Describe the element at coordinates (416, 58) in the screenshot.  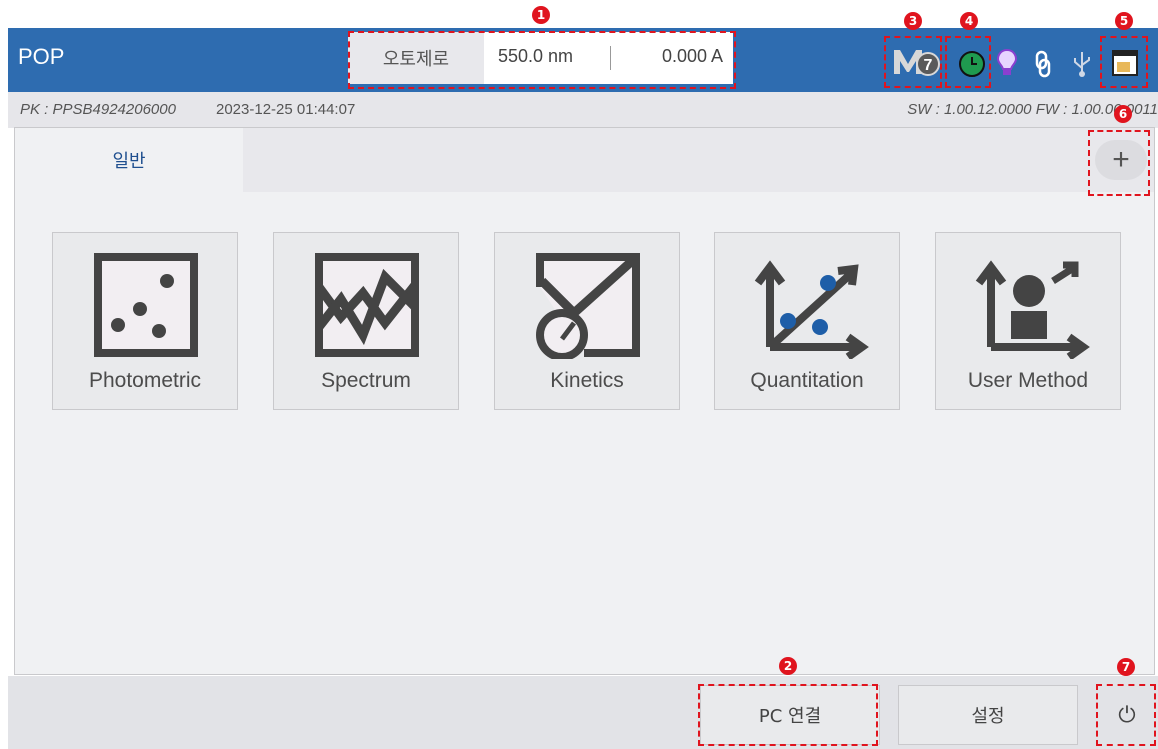
I see `autozero-button: 오토제로` at that location.